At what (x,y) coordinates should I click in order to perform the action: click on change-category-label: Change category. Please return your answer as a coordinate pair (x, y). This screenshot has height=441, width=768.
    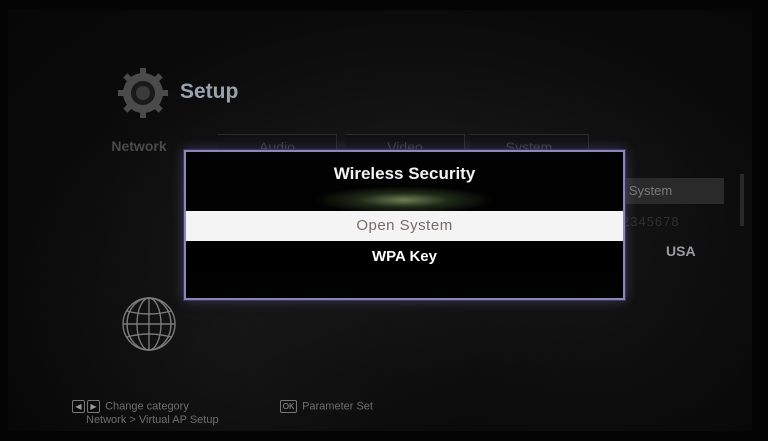
    Looking at the image, I should click on (147, 406).